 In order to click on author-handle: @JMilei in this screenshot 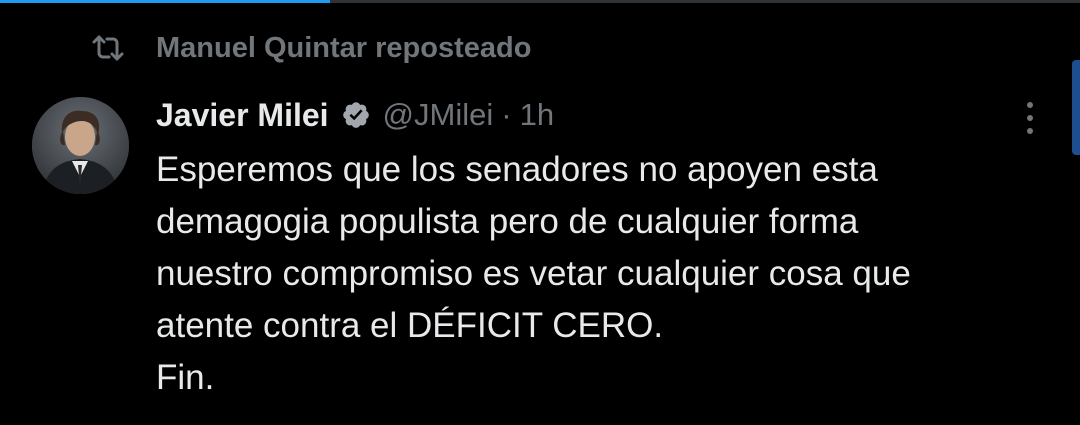, I will do `click(438, 115)`.